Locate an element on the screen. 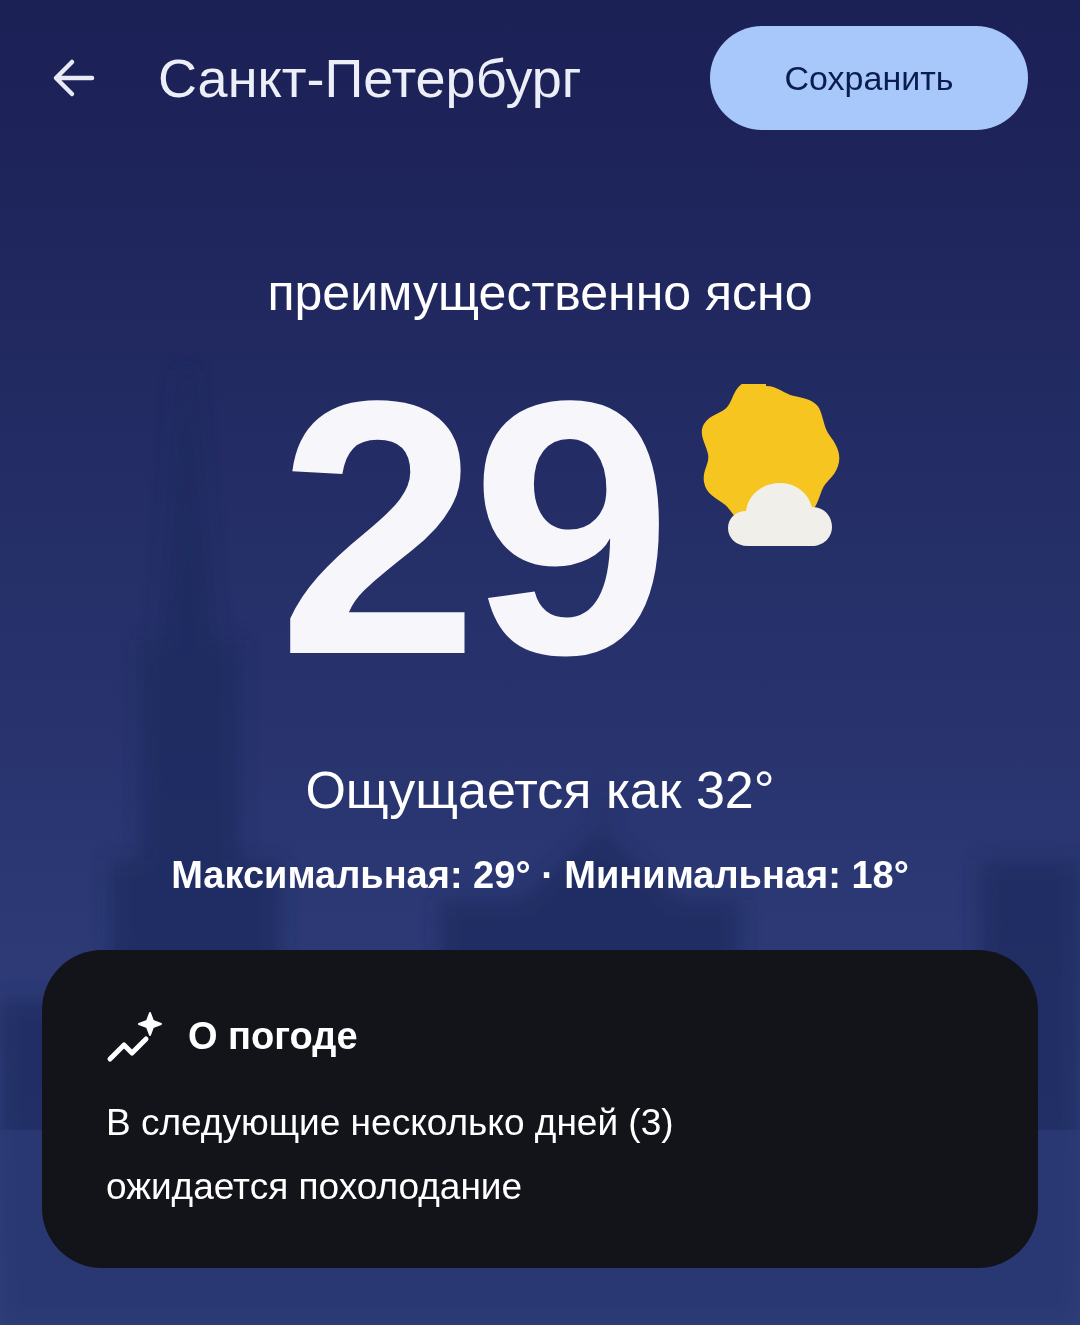  card-title: О погоде is located at coordinates (273, 1036).